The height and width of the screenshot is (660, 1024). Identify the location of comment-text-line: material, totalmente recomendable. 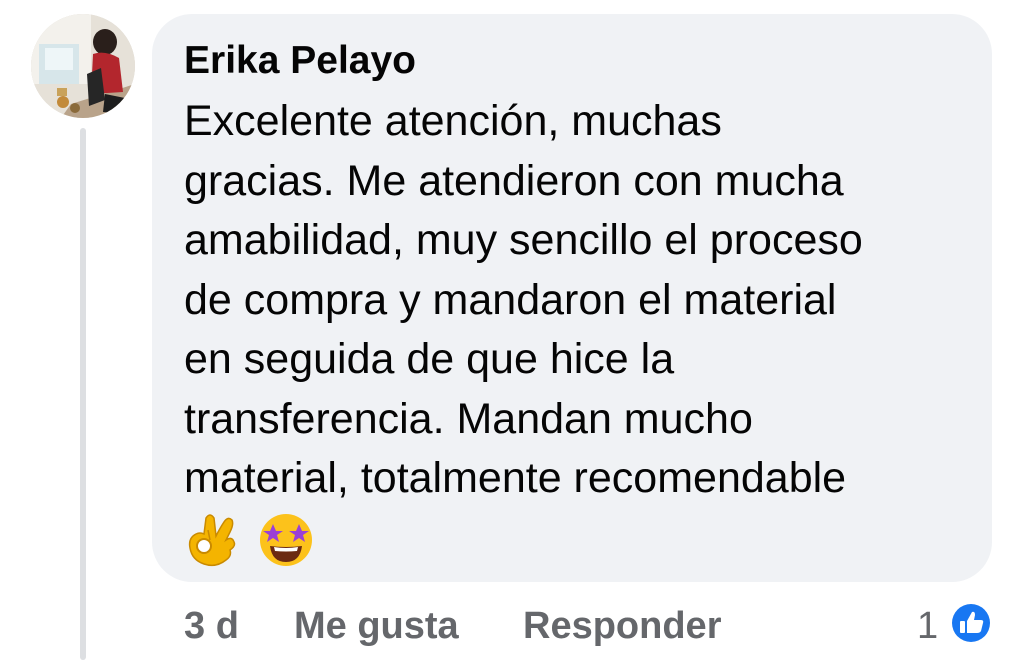
(515, 478).